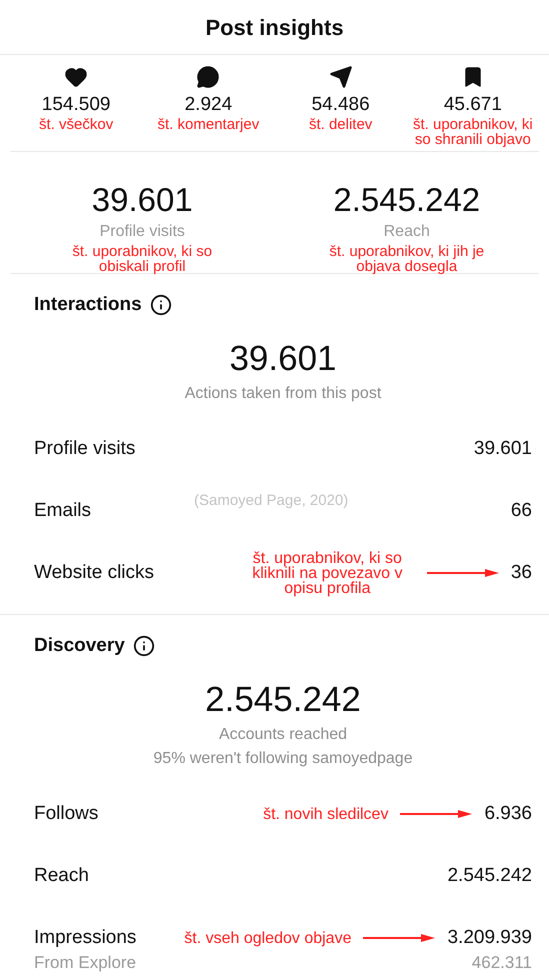 The width and height of the screenshot is (549, 977). Describe the element at coordinates (209, 124) in the screenshot. I see `annotation: št. komentarjev` at that location.